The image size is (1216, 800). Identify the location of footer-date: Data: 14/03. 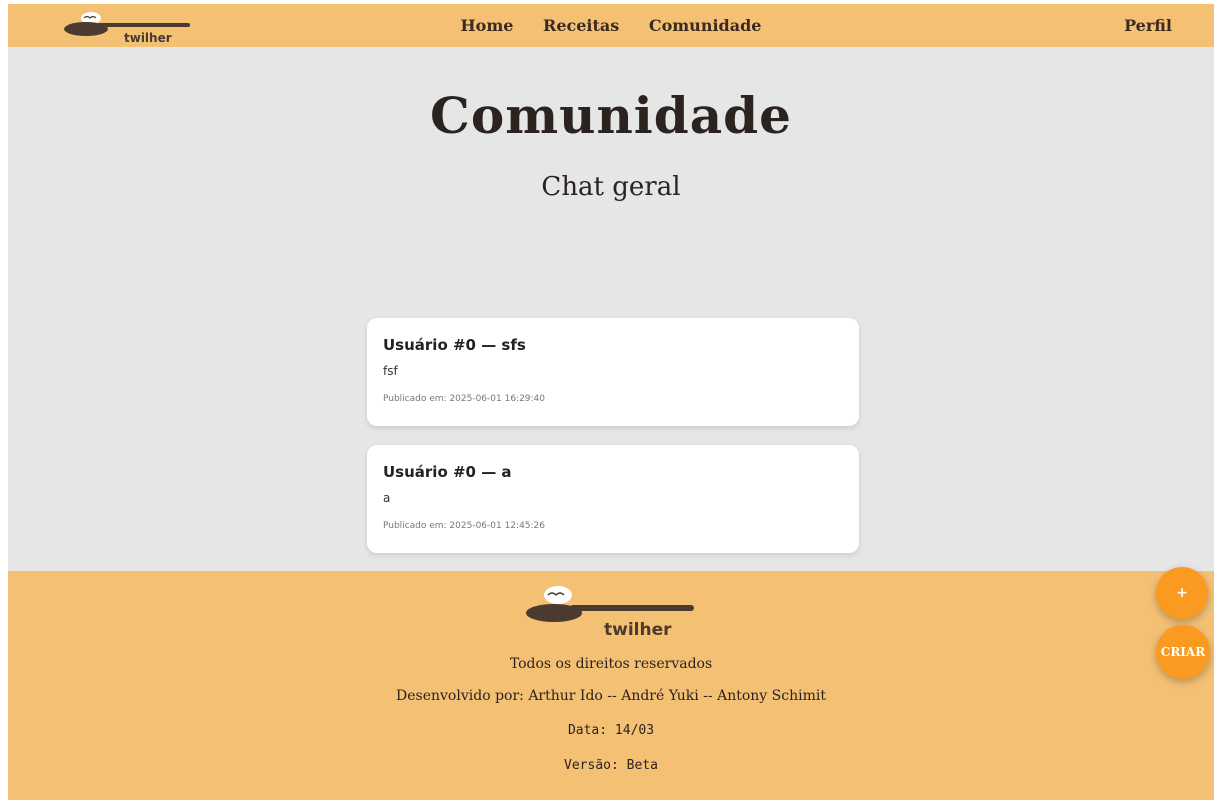
(611, 730).